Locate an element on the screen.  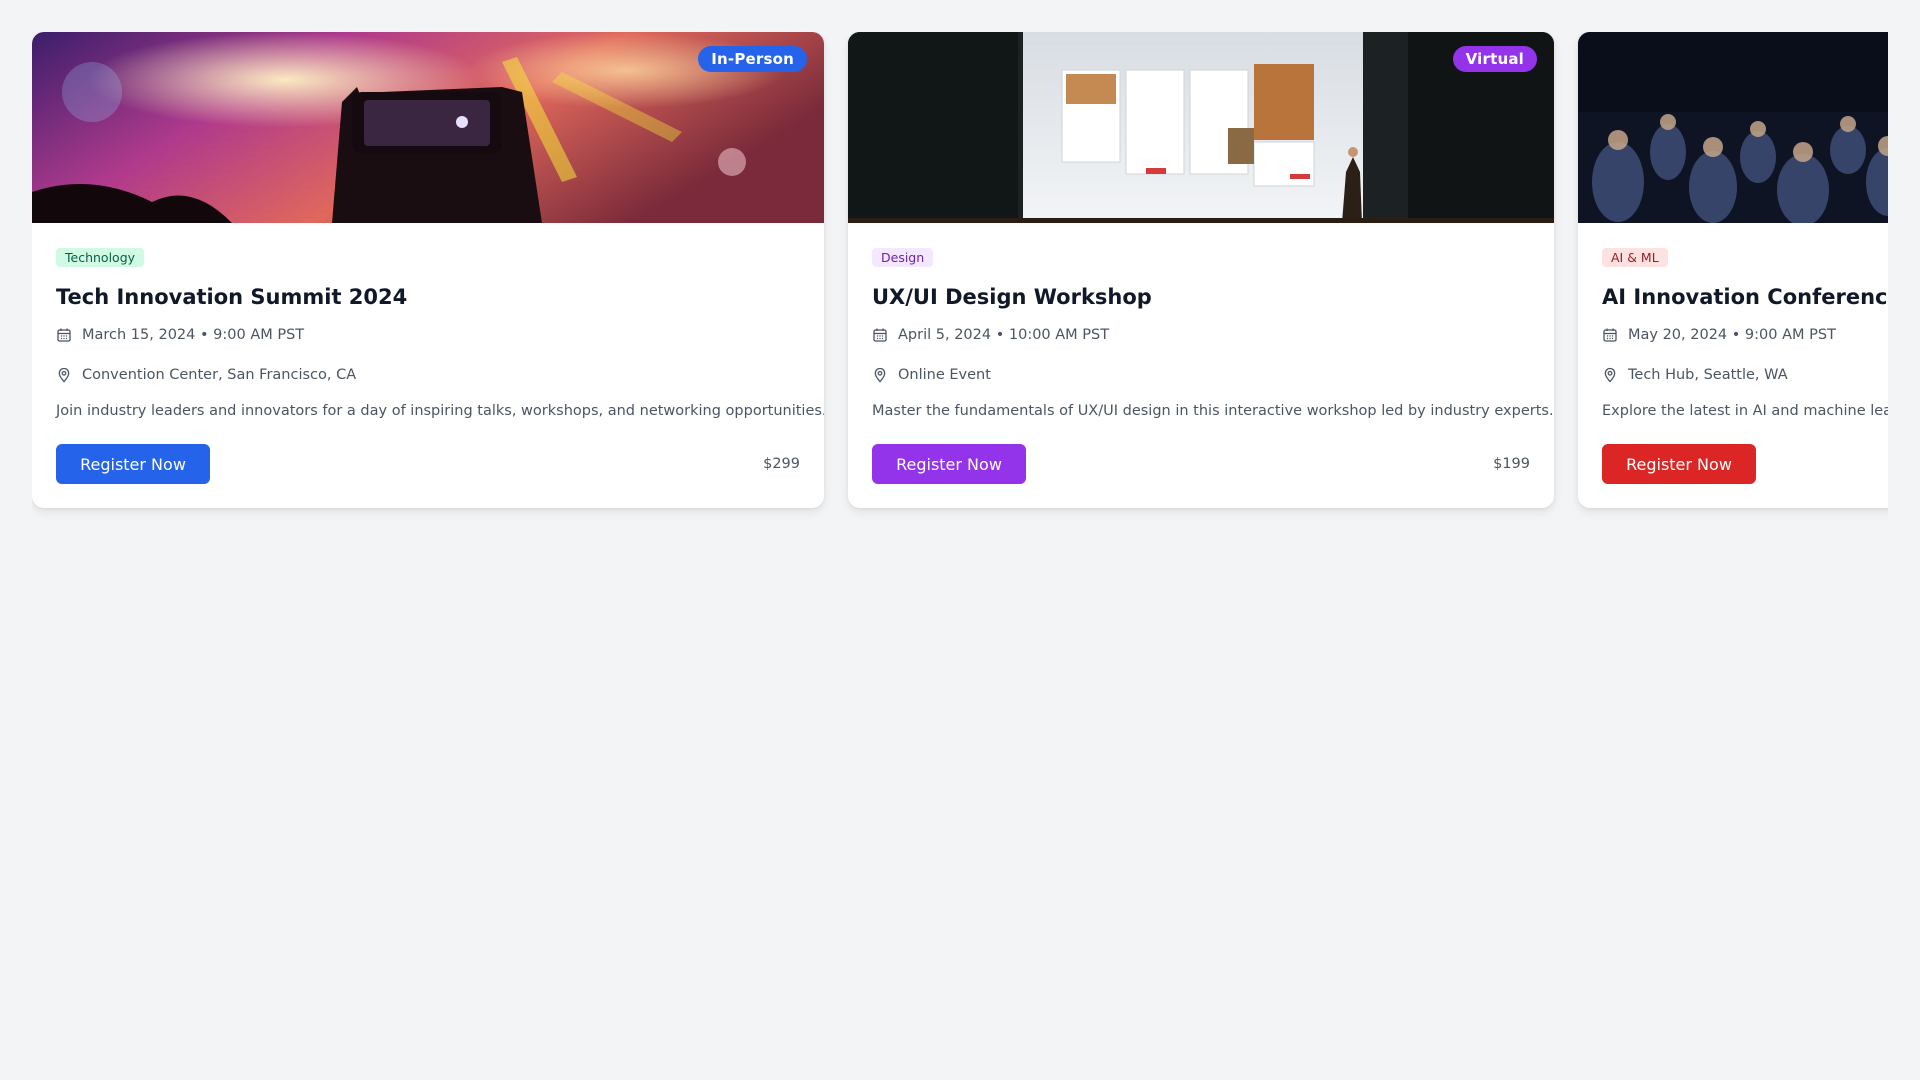
format-badge-in-person: In-Person is located at coordinates (752, 59).